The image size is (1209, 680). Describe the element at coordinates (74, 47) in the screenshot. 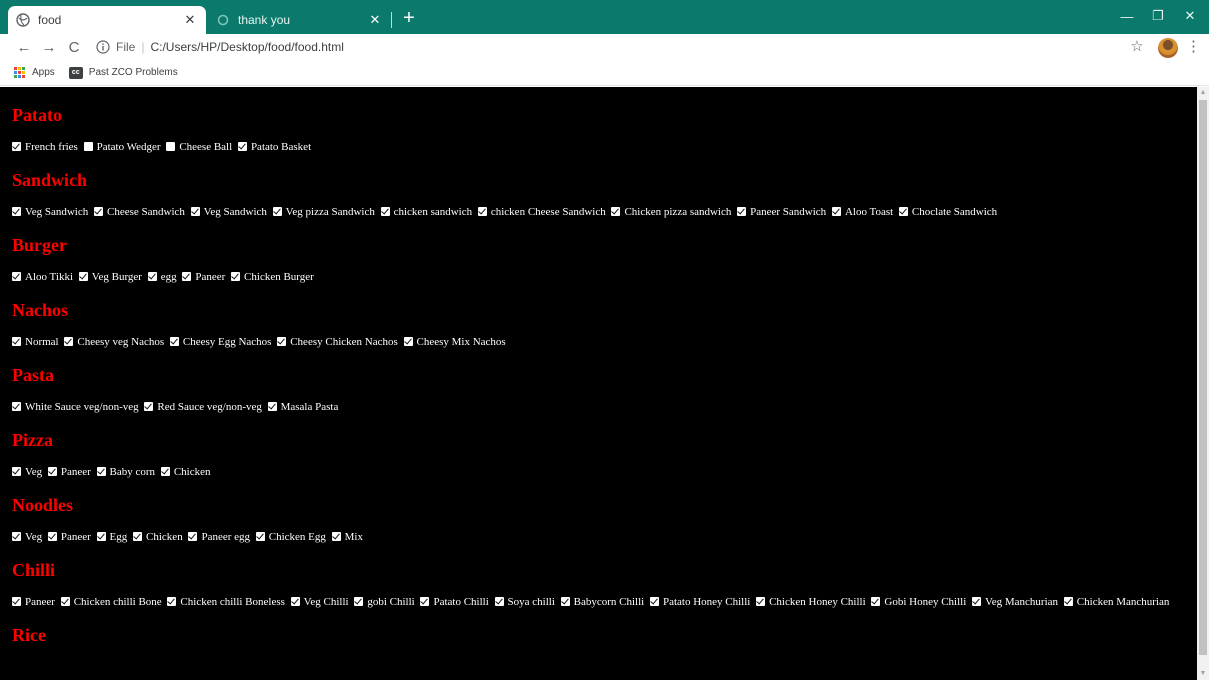

I see `reload-button: C` at that location.